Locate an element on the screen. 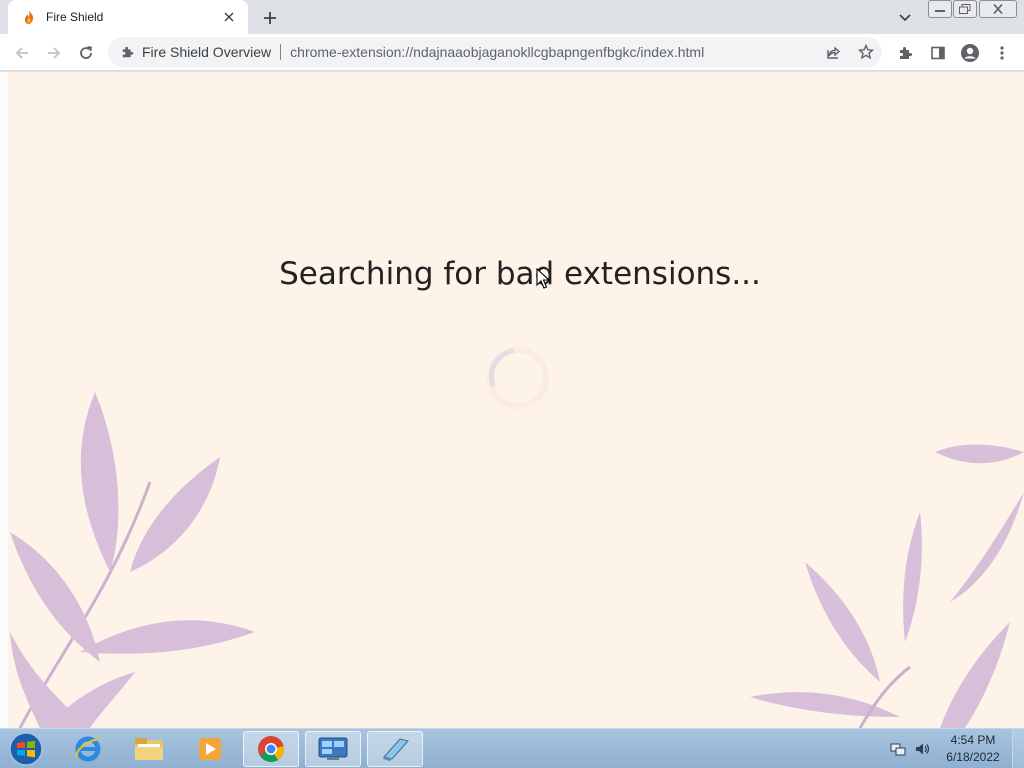 This screenshot has width=1024, height=768. explorer-icon is located at coordinates (149, 749).